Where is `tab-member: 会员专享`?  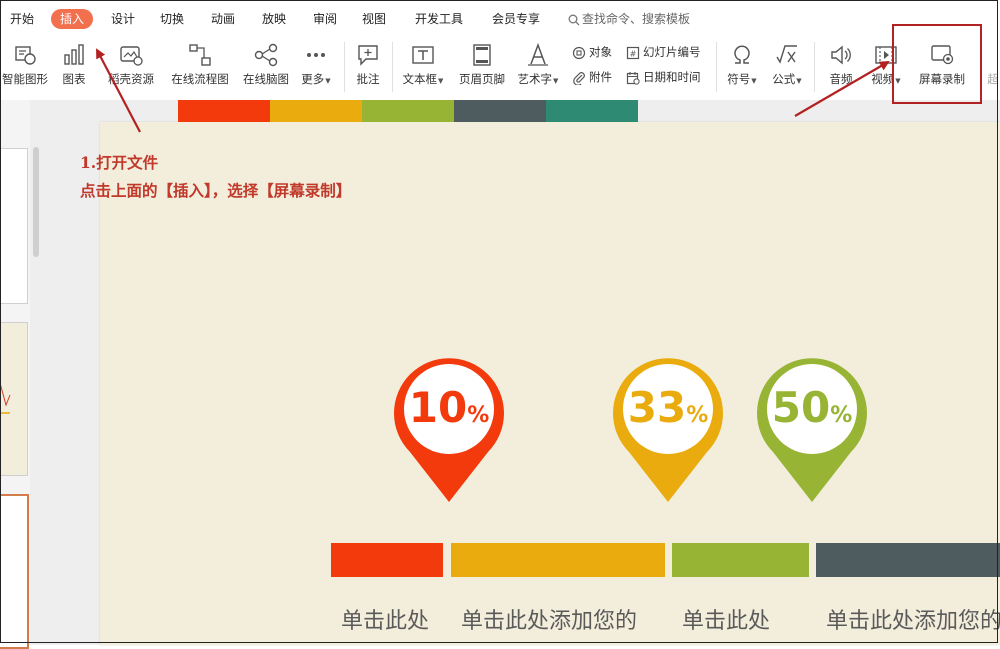 tab-member: 会员专享 is located at coordinates (516, 19).